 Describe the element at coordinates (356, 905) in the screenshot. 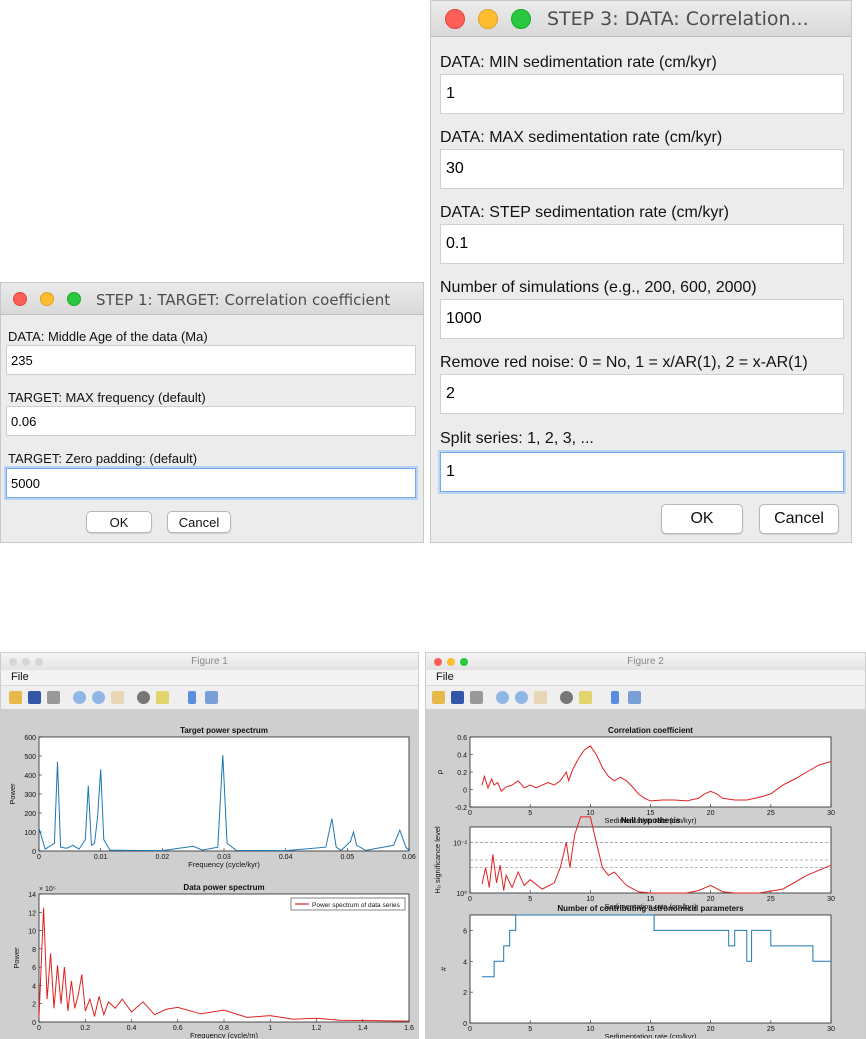

I see `legend-label: Power spectrum of data series` at that location.